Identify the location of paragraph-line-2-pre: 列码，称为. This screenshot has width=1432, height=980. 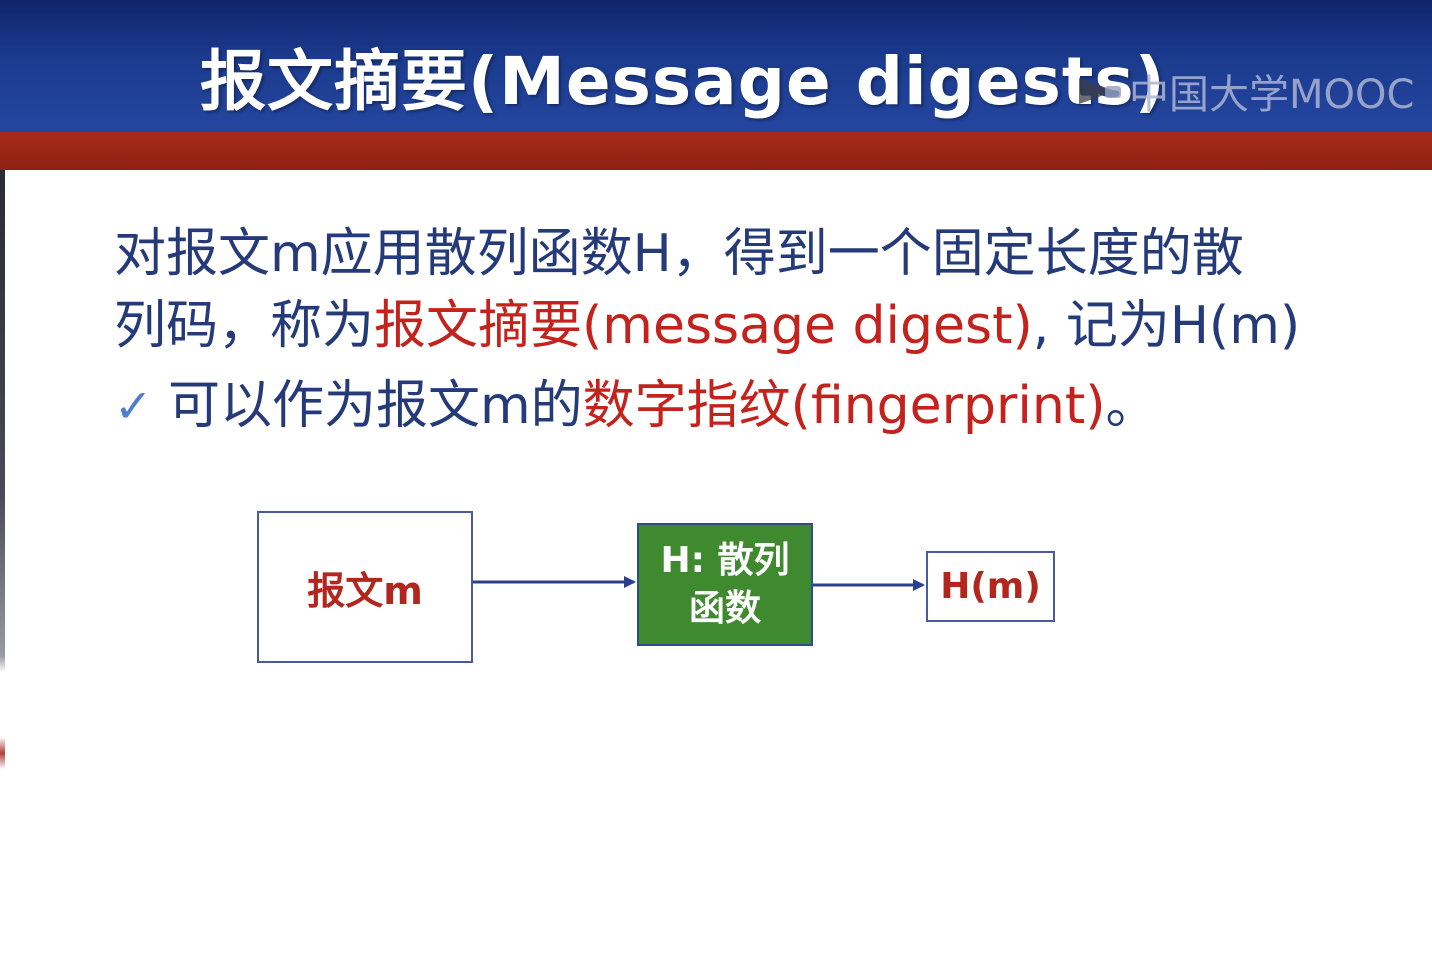
(244, 326).